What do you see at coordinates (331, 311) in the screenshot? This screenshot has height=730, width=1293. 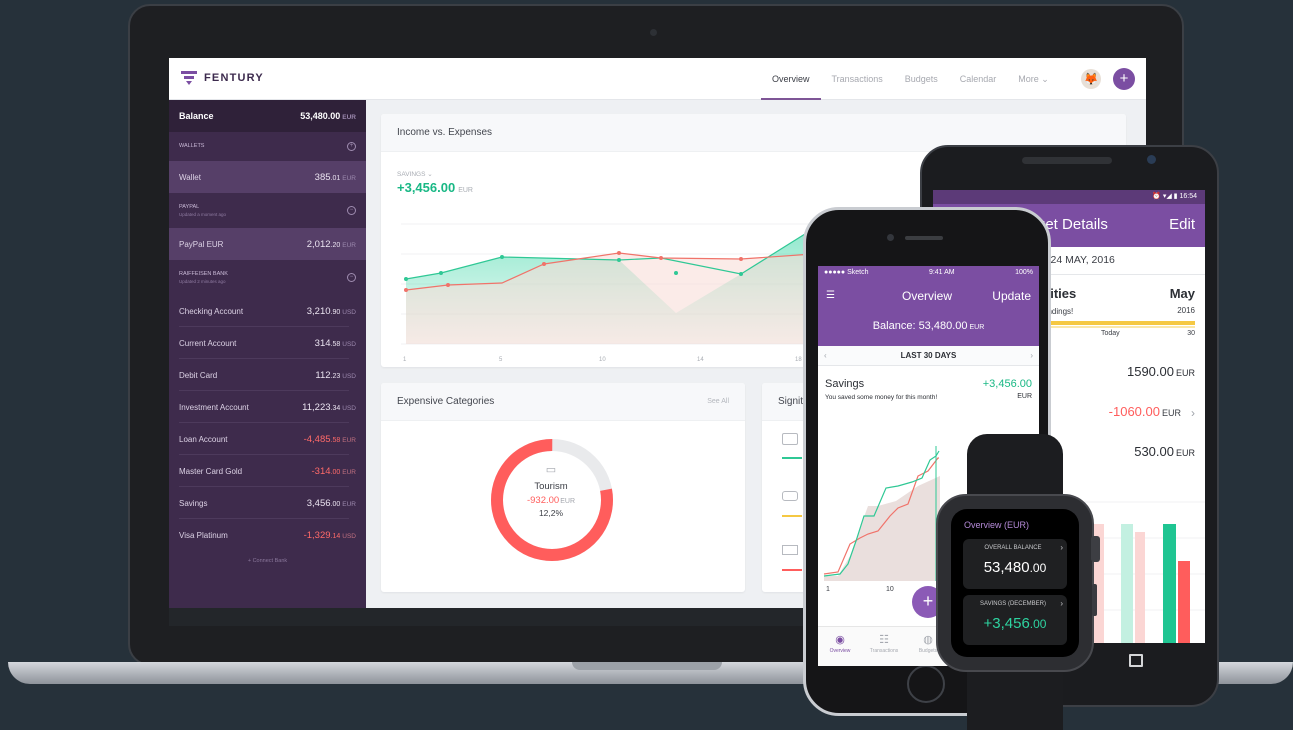 I see `account-amount: 3,210.90 USD` at bounding box center [331, 311].